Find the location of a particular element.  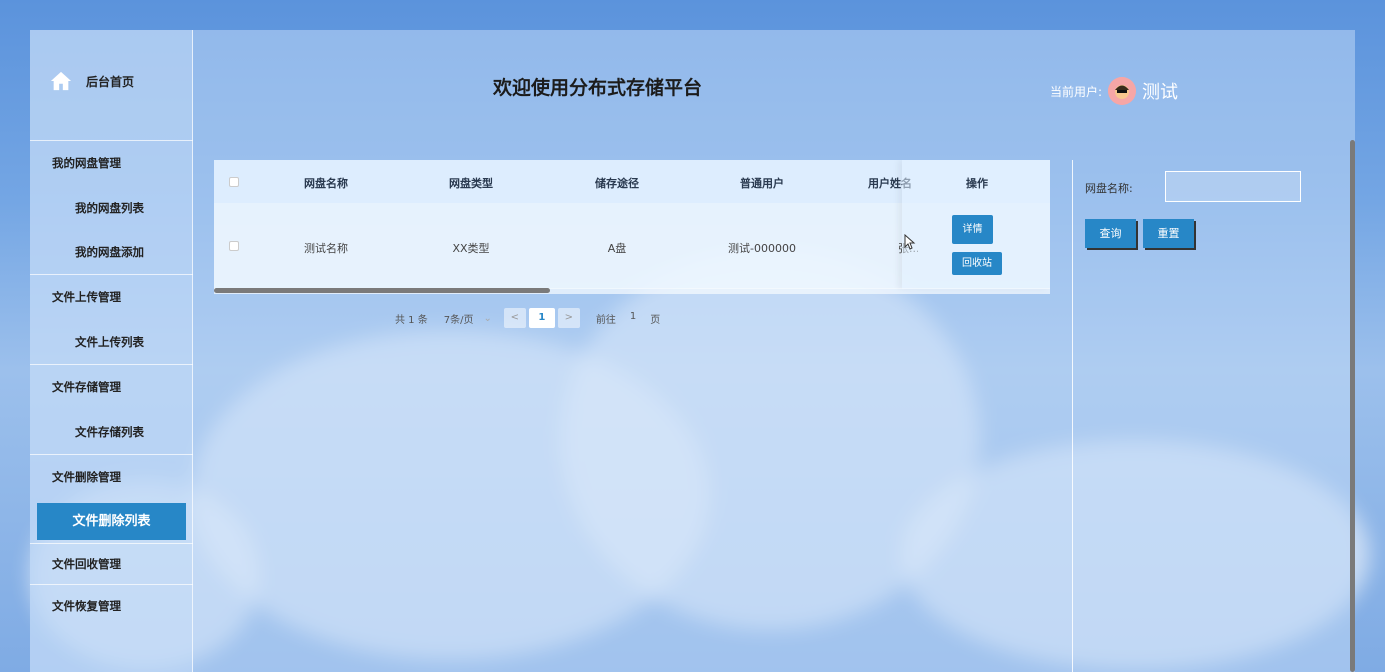

menu-group-restore: 文件恢复管理 is located at coordinates (111, 606).